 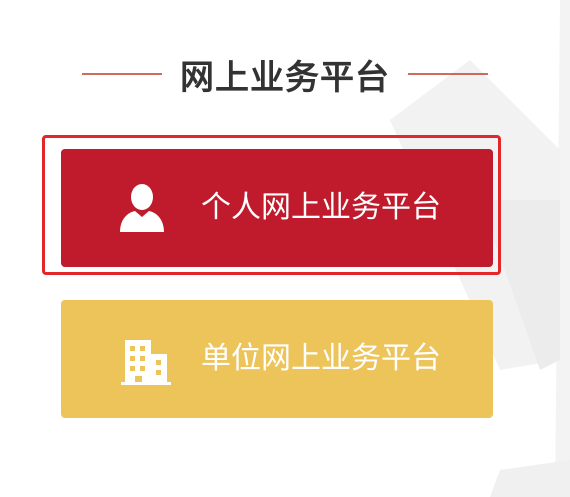 I want to click on header-line-left, so click(x=122, y=74).